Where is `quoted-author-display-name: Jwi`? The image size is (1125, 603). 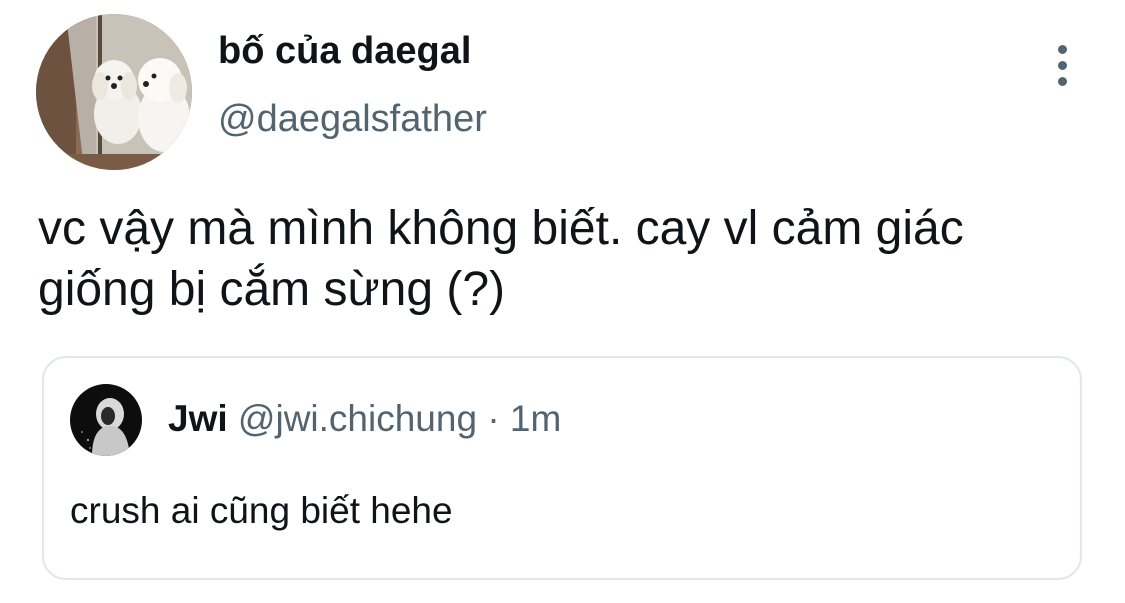
quoted-author-display-name: Jwi is located at coordinates (198, 418).